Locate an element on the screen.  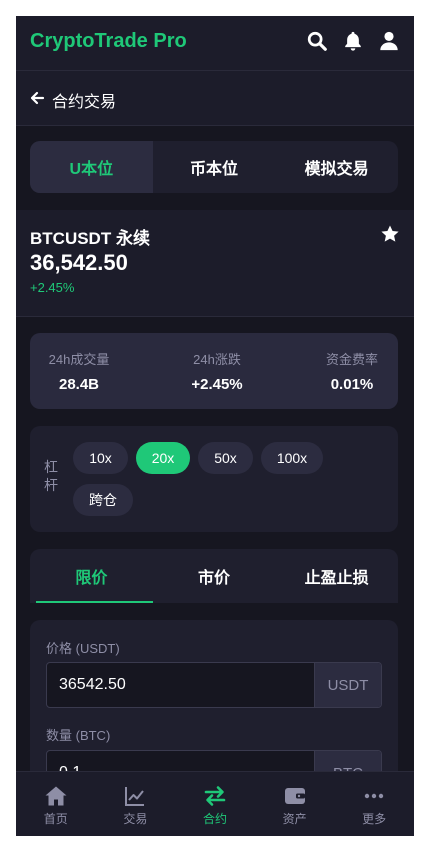
nav-item-home: 首页 is located at coordinates (56, 804).